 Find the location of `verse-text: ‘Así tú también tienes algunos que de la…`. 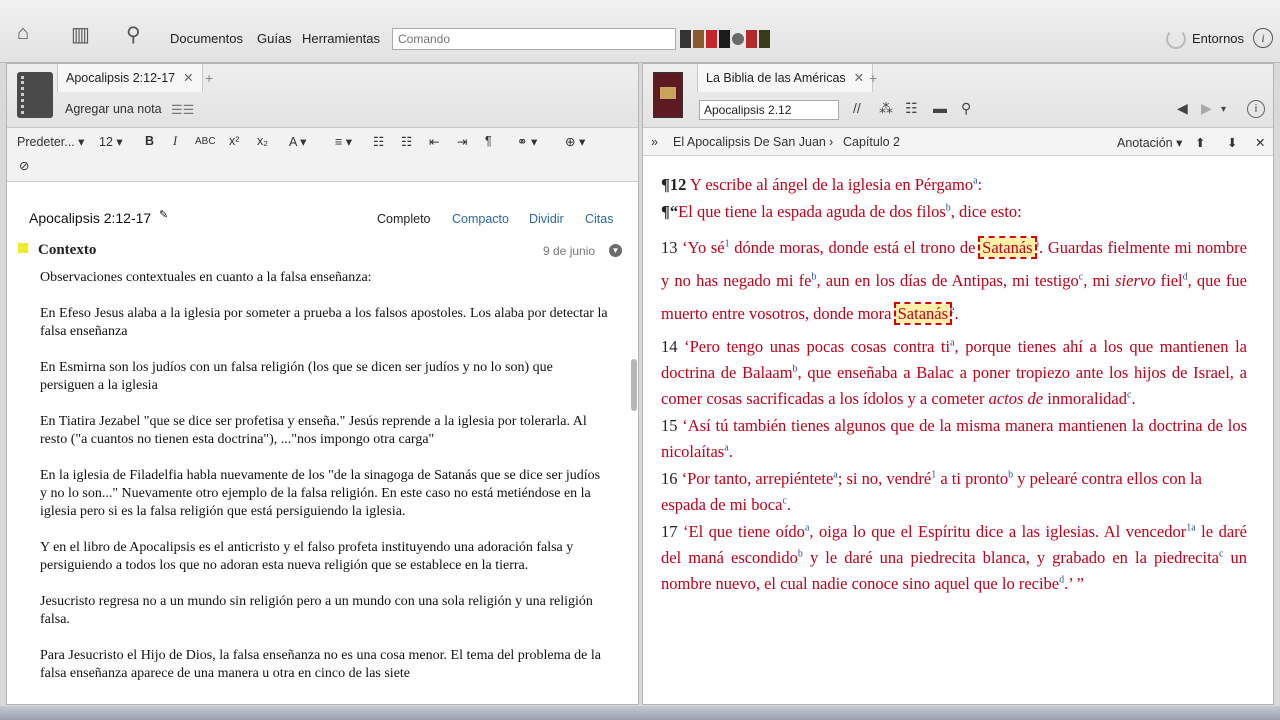

verse-text: ‘Así tú también tienes algunos que de la… is located at coordinates (954, 438).